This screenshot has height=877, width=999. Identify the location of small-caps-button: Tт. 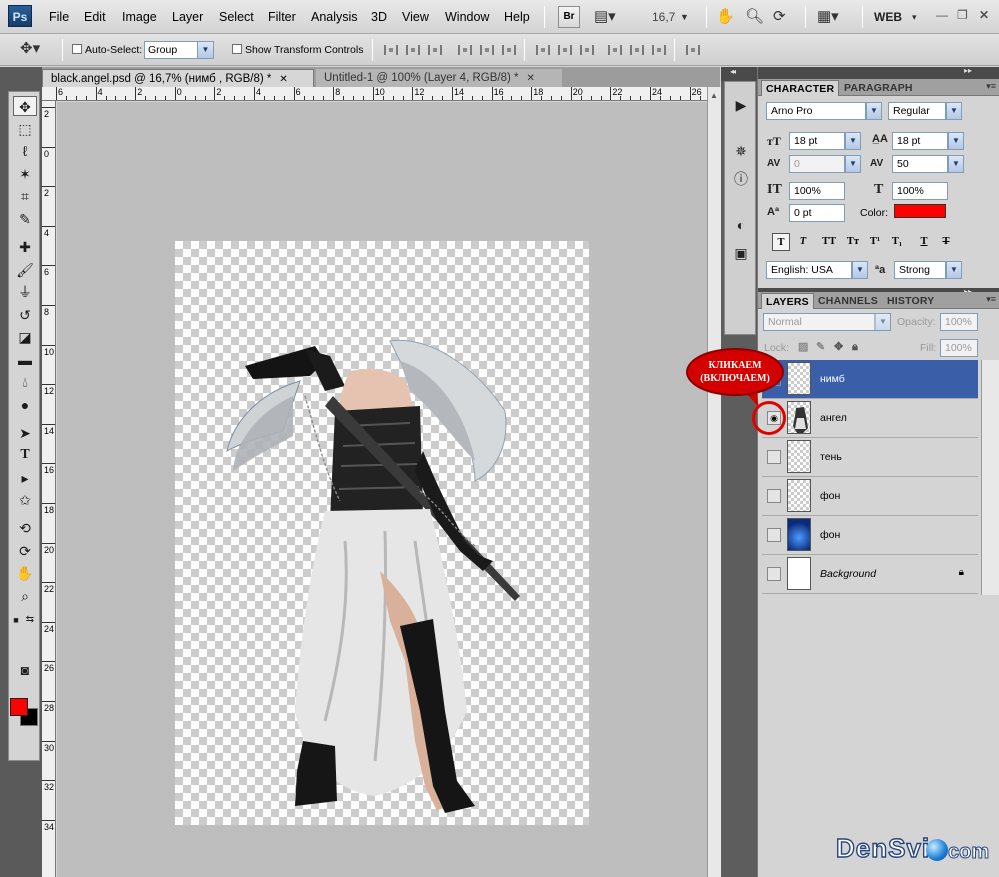
(853, 242).